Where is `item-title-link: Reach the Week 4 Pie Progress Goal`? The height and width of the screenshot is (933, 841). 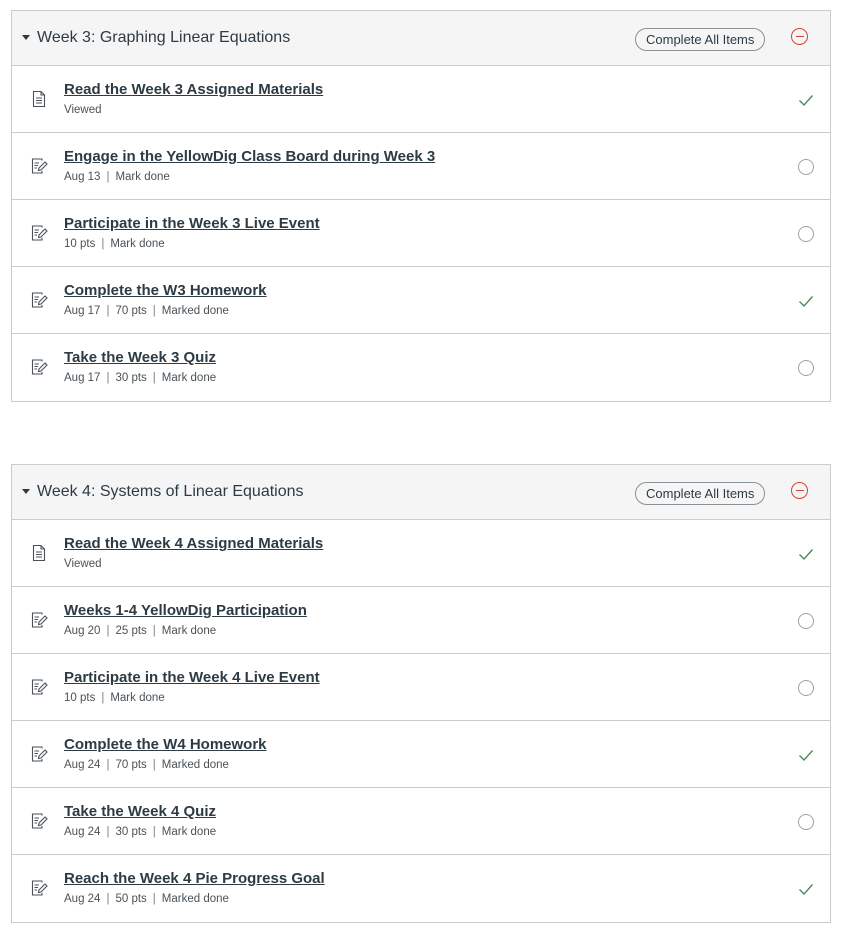 item-title-link: Reach the Week 4 Pie Progress Goal is located at coordinates (194, 878).